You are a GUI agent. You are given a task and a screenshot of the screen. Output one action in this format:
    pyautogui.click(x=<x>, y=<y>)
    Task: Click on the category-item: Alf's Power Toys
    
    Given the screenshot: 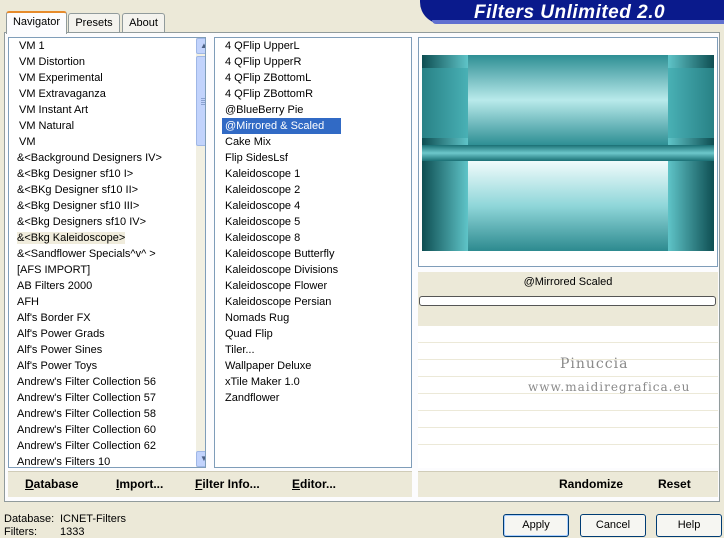 What is the action you would take?
    pyautogui.click(x=99, y=366)
    